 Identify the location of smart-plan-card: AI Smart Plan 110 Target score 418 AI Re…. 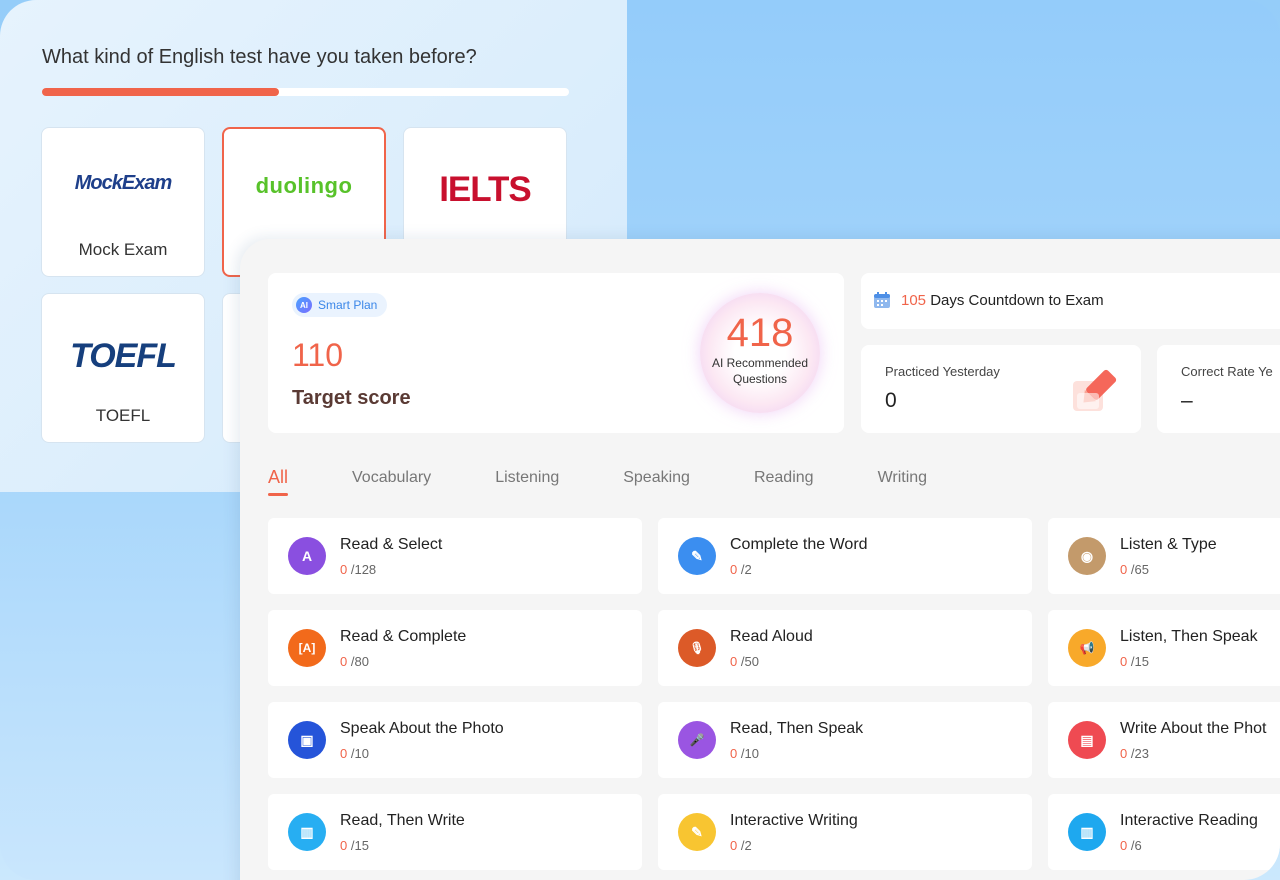
(556, 353).